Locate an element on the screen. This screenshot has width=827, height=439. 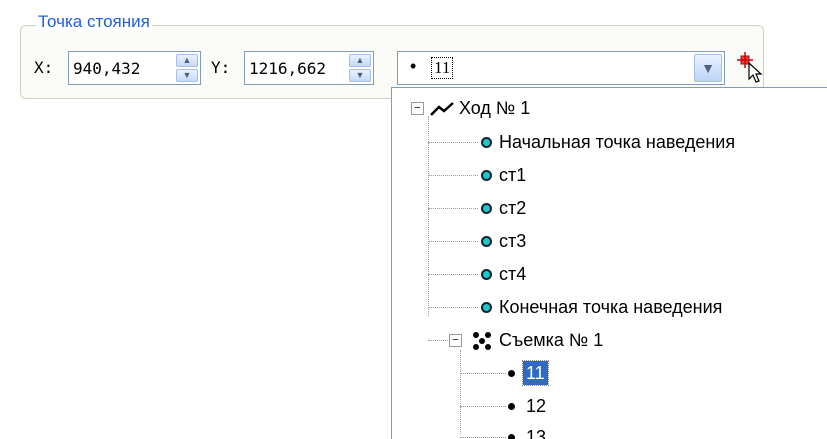
point-combobox: • 11 ▼ is located at coordinates (561, 68).